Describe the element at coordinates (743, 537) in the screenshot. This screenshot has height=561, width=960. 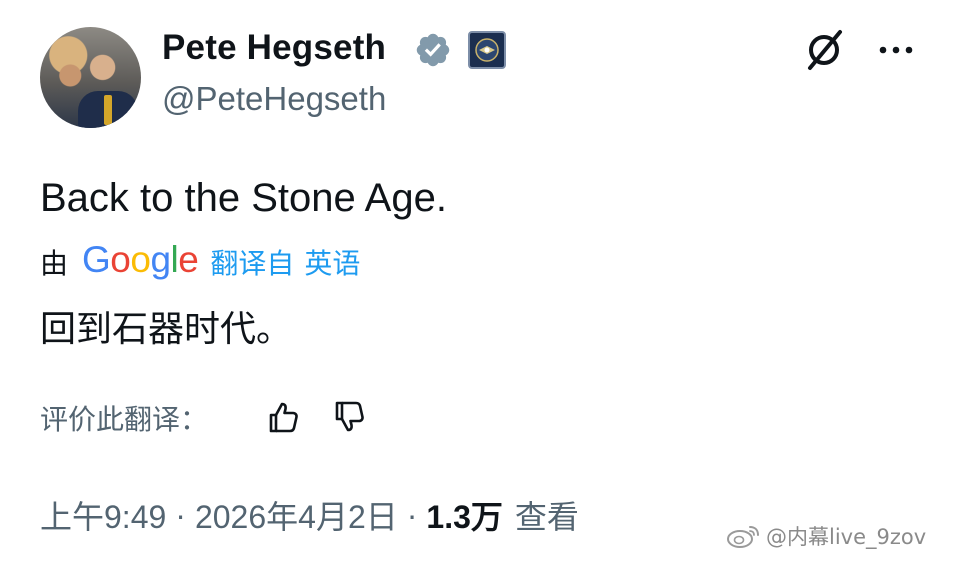
I see `weibo-logo-icon` at that location.